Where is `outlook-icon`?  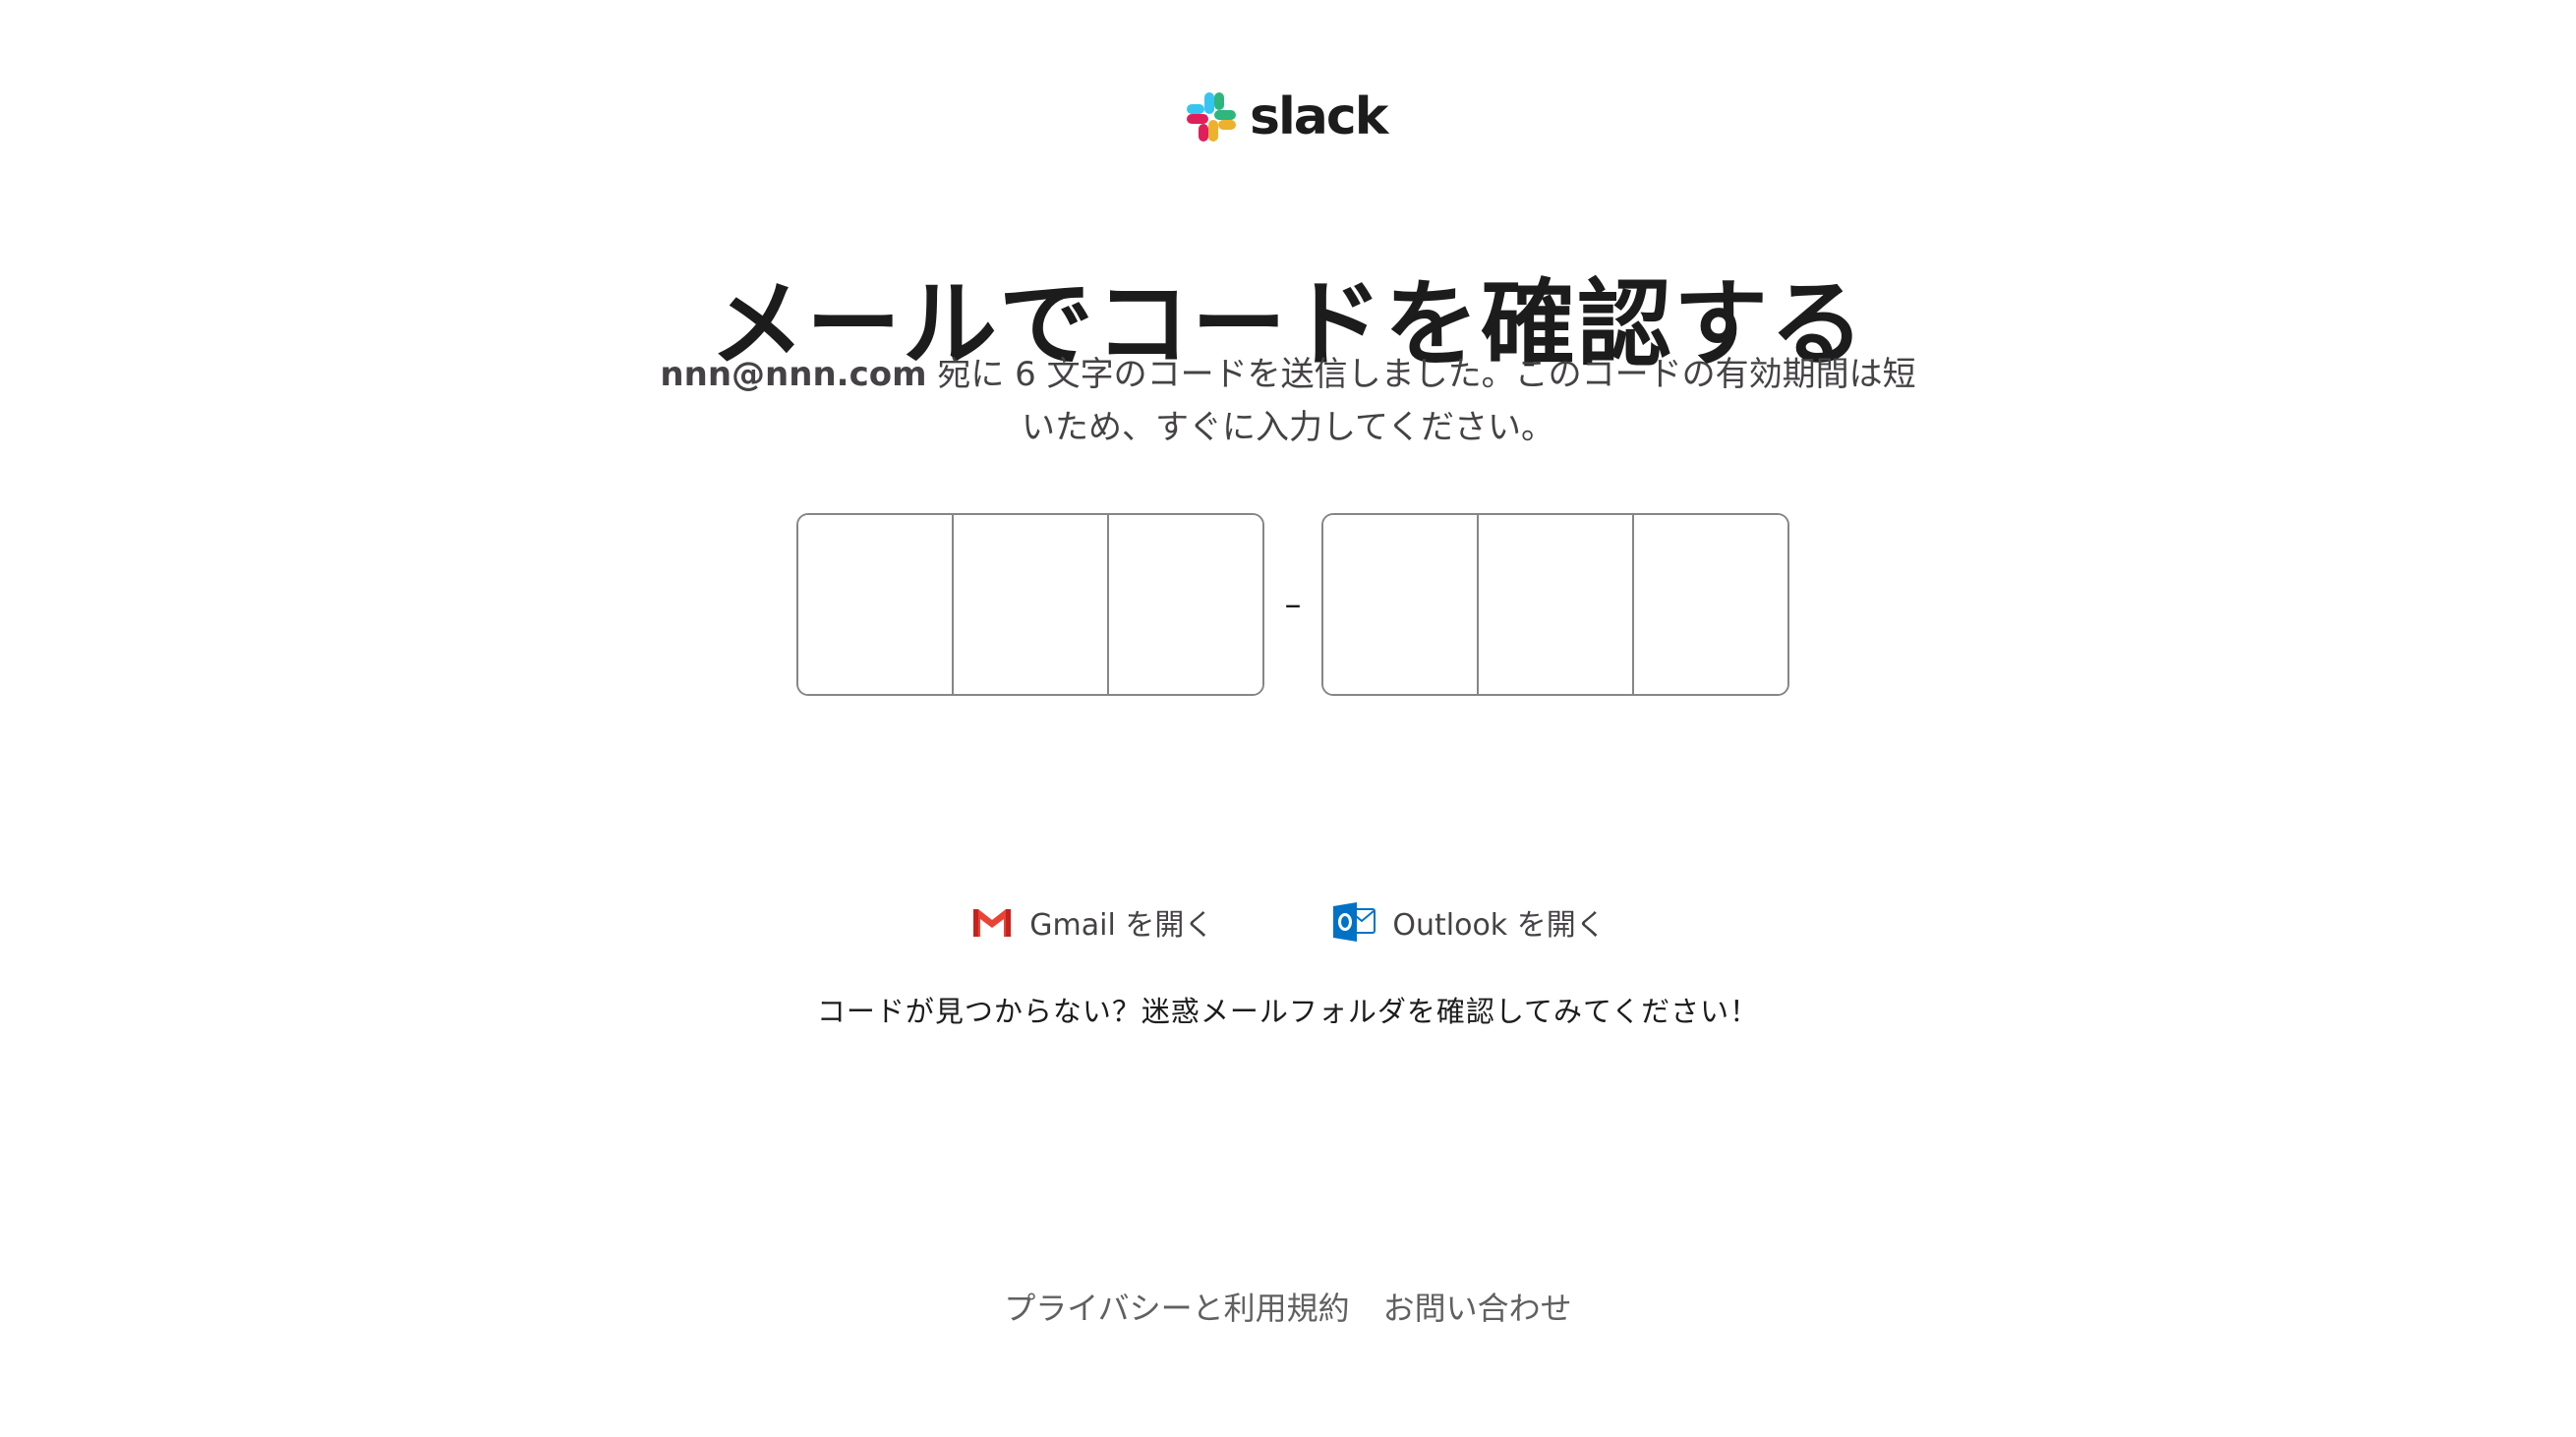
outlook-icon is located at coordinates (1354, 922).